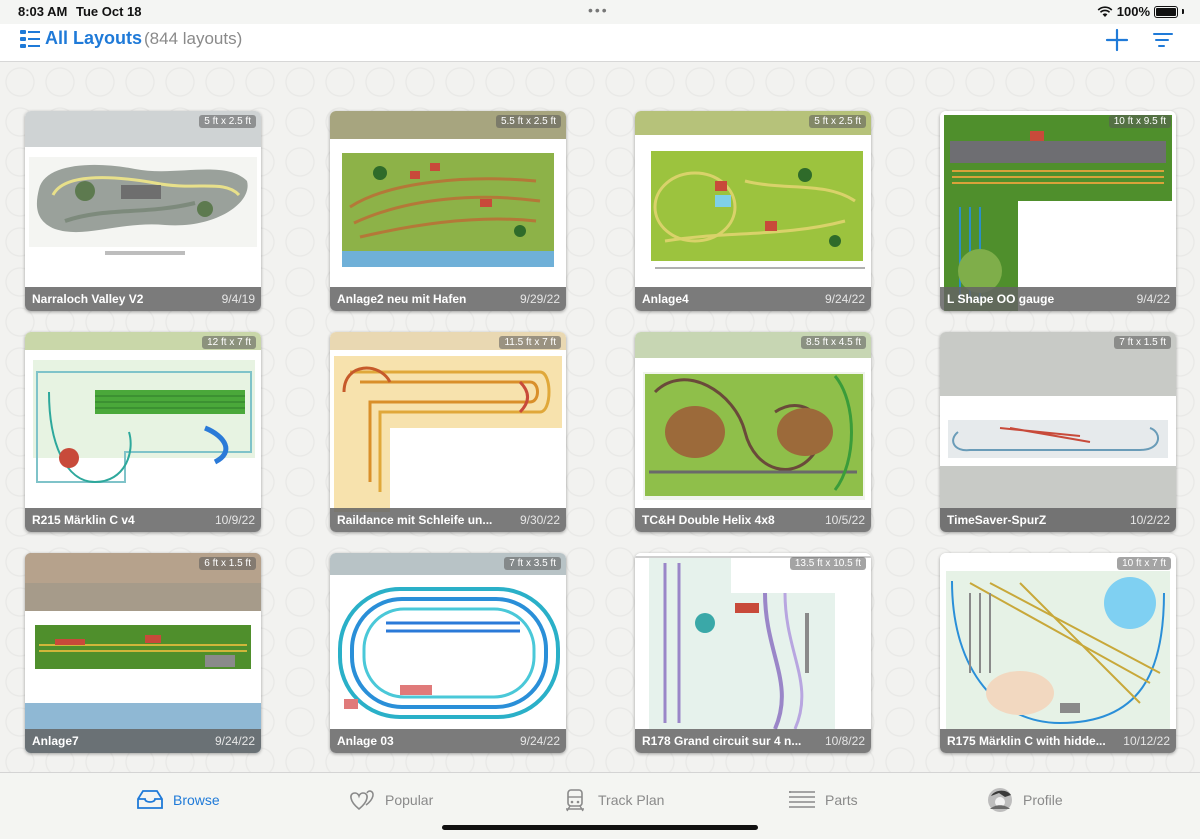  I want to click on card-footer: R178 Grand circuit sur 4 n... 10/8/22, so click(753, 741).